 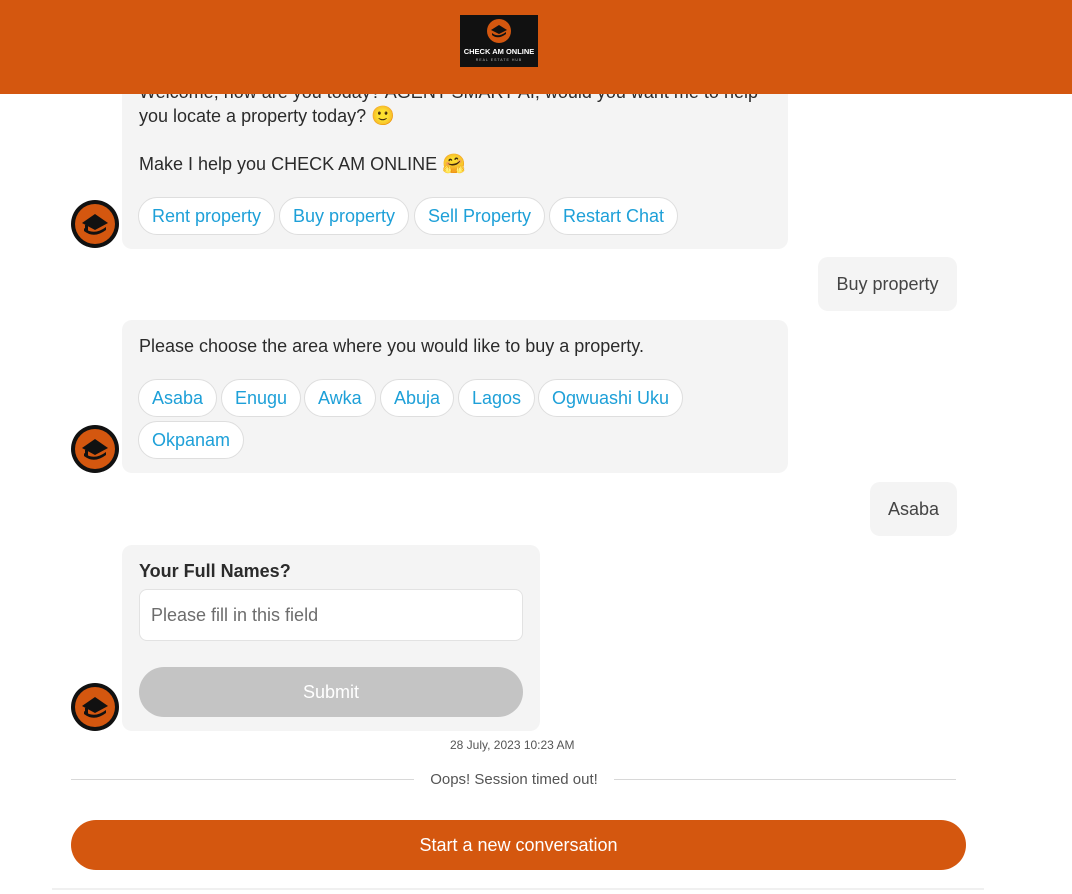 I want to click on logo-title: CHECK AM ONLINE, so click(x=499, y=51).